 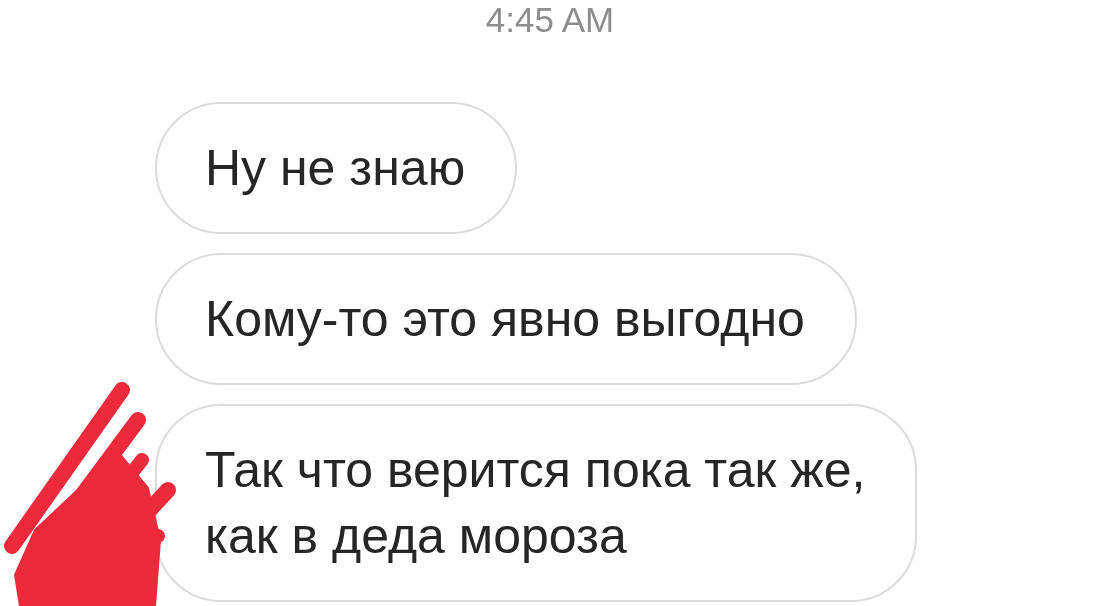 What do you see at coordinates (336, 168) in the screenshot?
I see `message-bubble: Ну не знаю` at bounding box center [336, 168].